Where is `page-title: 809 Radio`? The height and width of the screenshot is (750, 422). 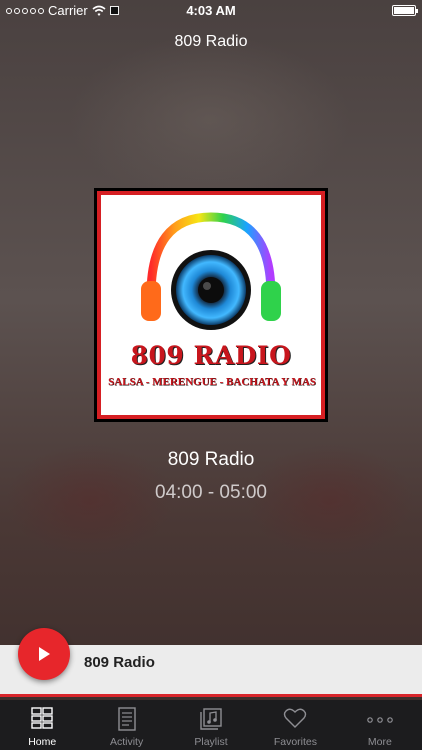 page-title: 809 Radio is located at coordinates (211, 41).